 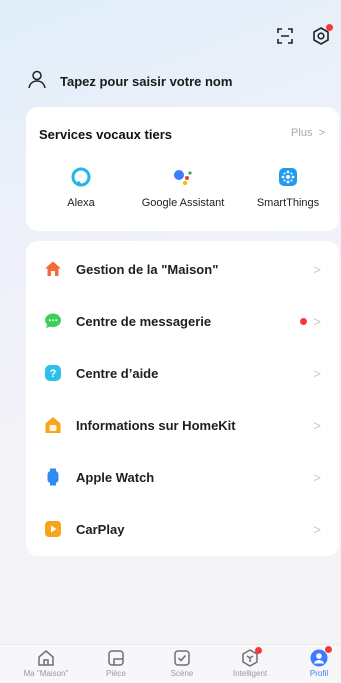 What do you see at coordinates (81, 188) in the screenshot?
I see `service-alexa: Alexa` at bounding box center [81, 188].